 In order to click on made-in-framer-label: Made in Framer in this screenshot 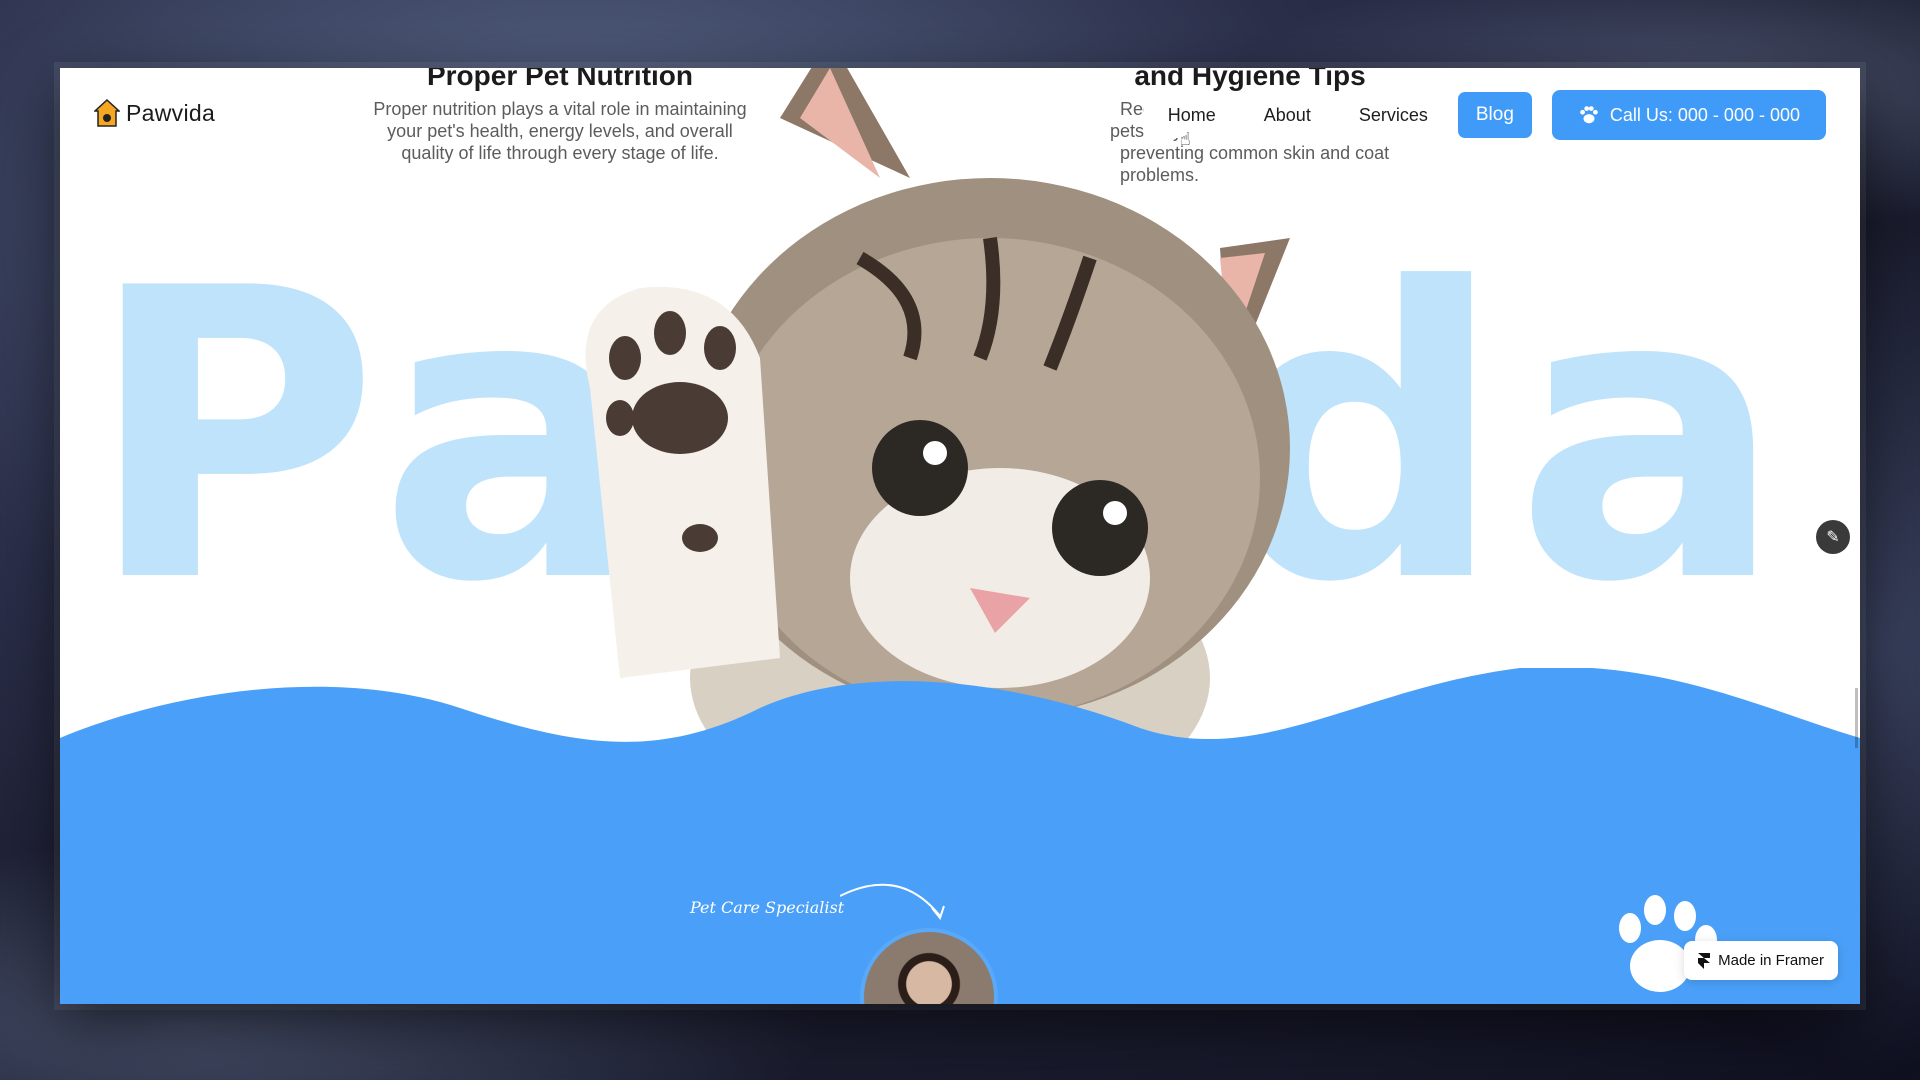, I will do `click(1771, 960)`.